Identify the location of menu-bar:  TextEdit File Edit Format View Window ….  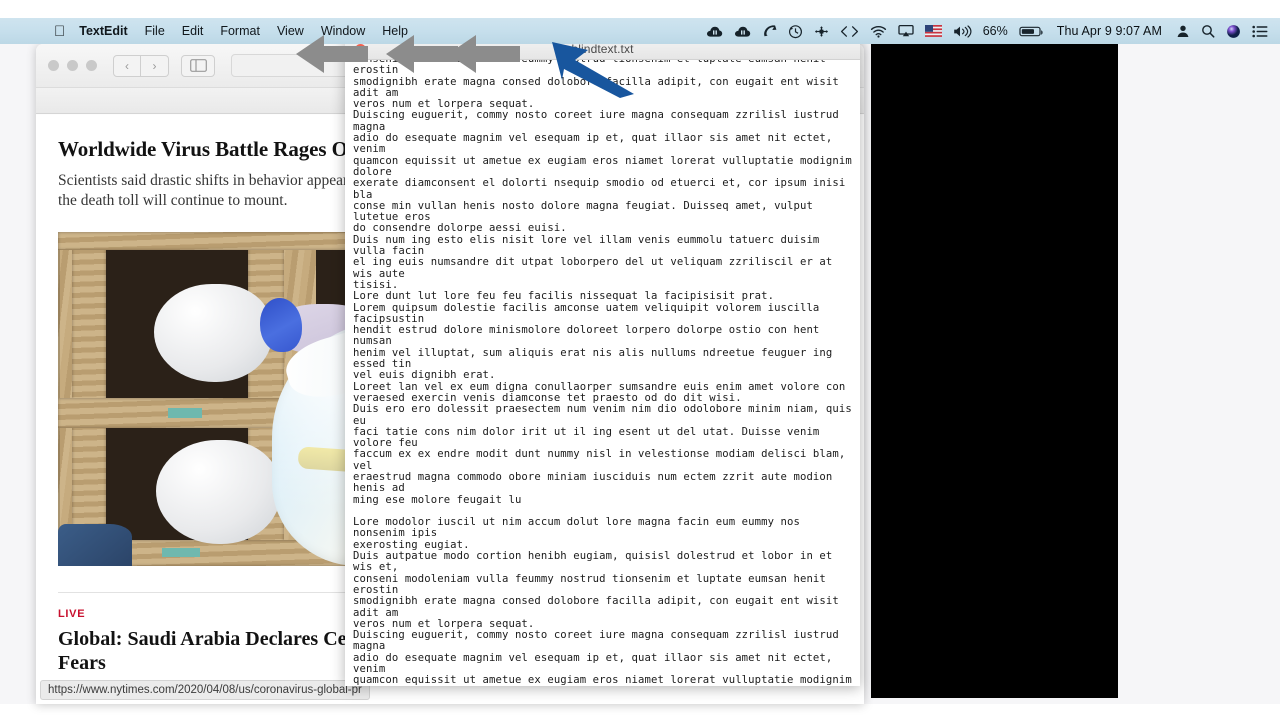
(640, 31).